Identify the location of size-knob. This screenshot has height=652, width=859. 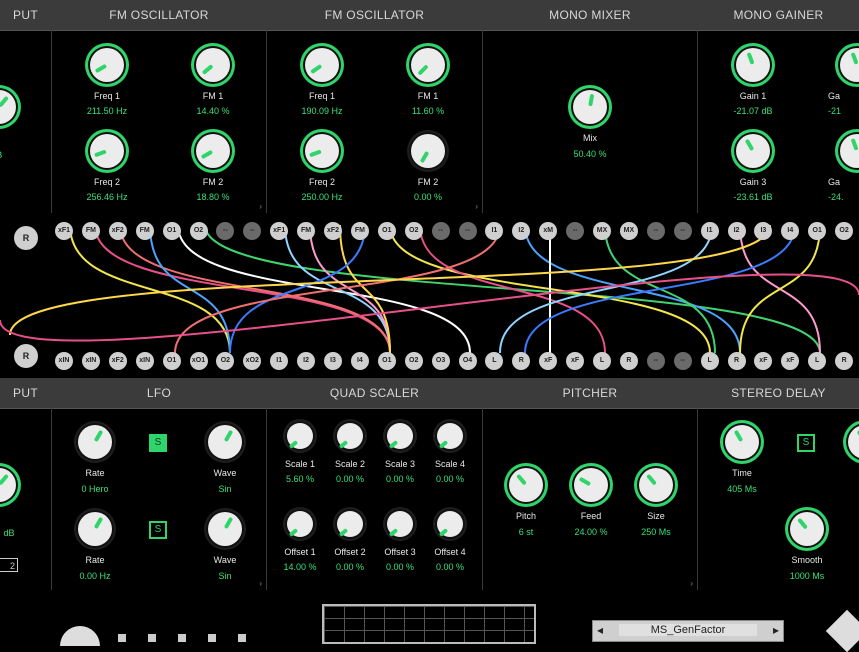
(656, 485).